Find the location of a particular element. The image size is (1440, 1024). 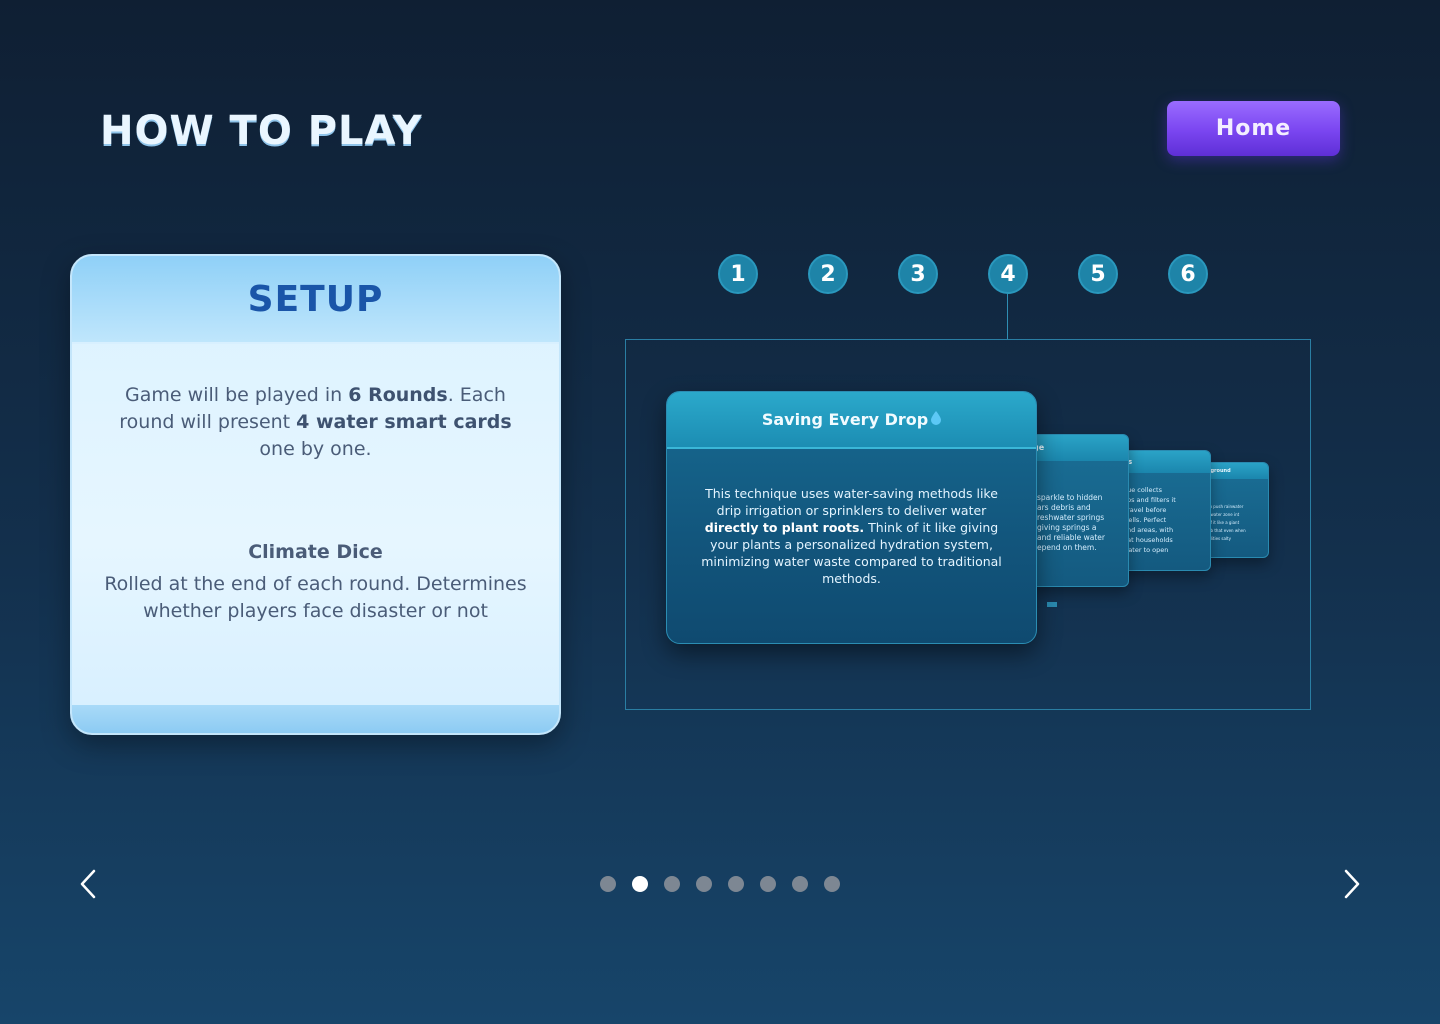

back-card-2-line: que collects is located at coordinates (1142, 490).